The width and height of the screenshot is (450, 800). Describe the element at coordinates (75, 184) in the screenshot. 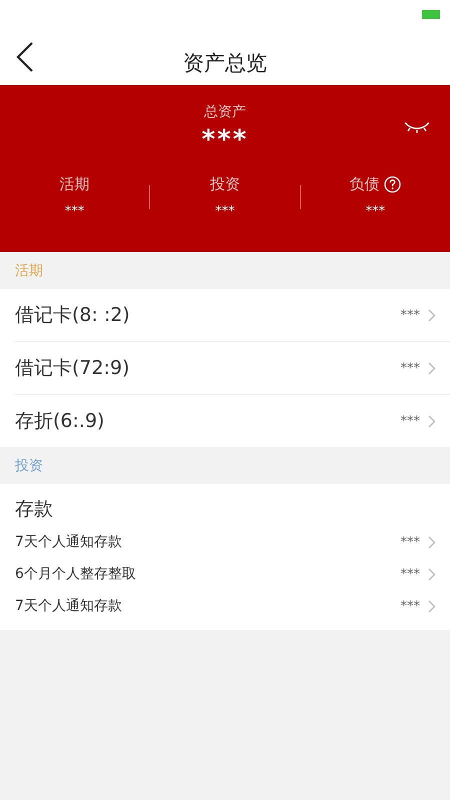

I see `summary-label: 活期` at that location.